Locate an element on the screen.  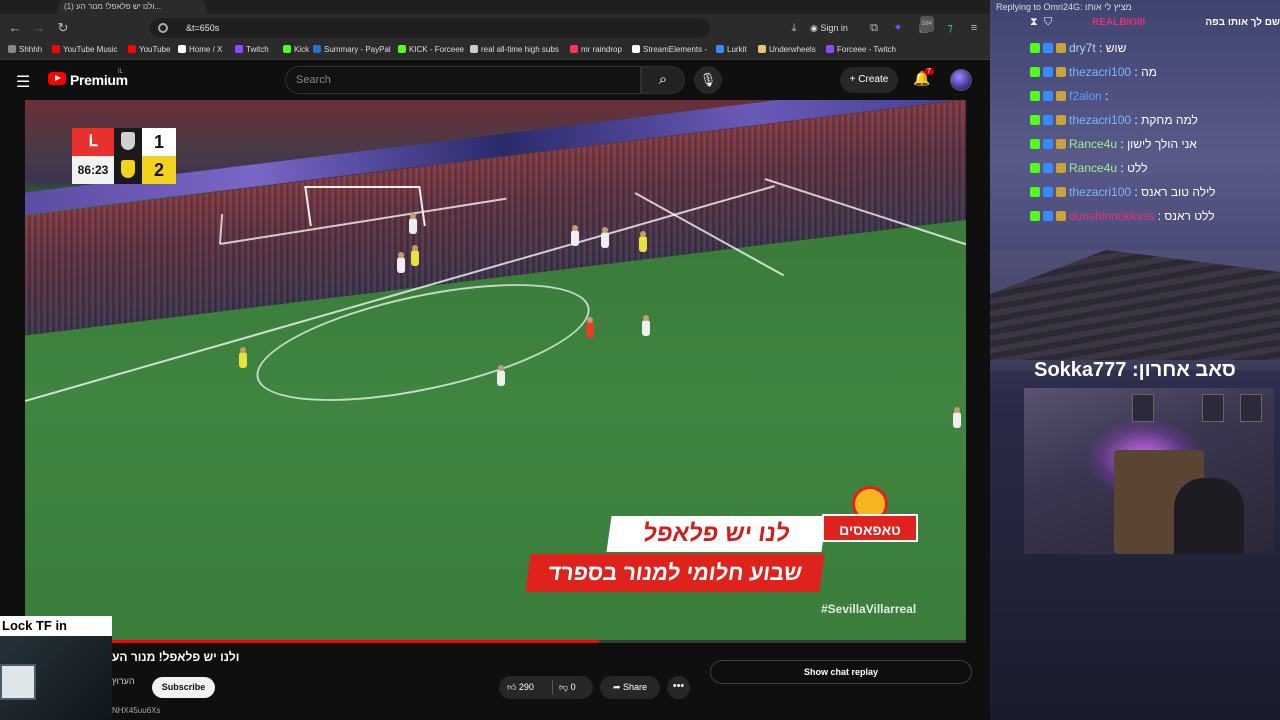
browser-menu-icon: ≡ is located at coordinates (974, 28).